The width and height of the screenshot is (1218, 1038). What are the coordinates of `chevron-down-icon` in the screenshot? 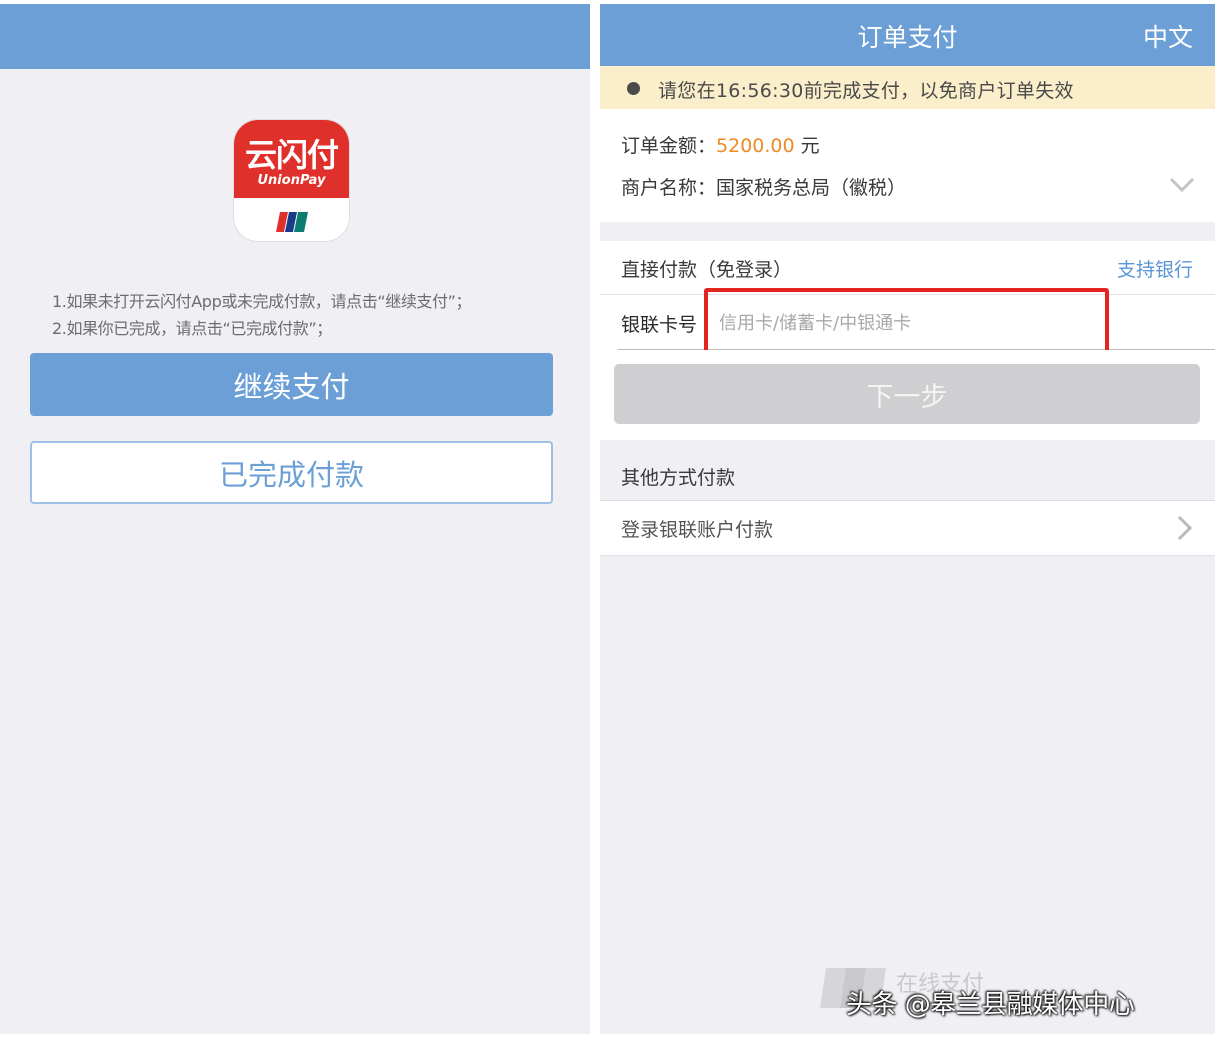 It's located at (1182, 185).